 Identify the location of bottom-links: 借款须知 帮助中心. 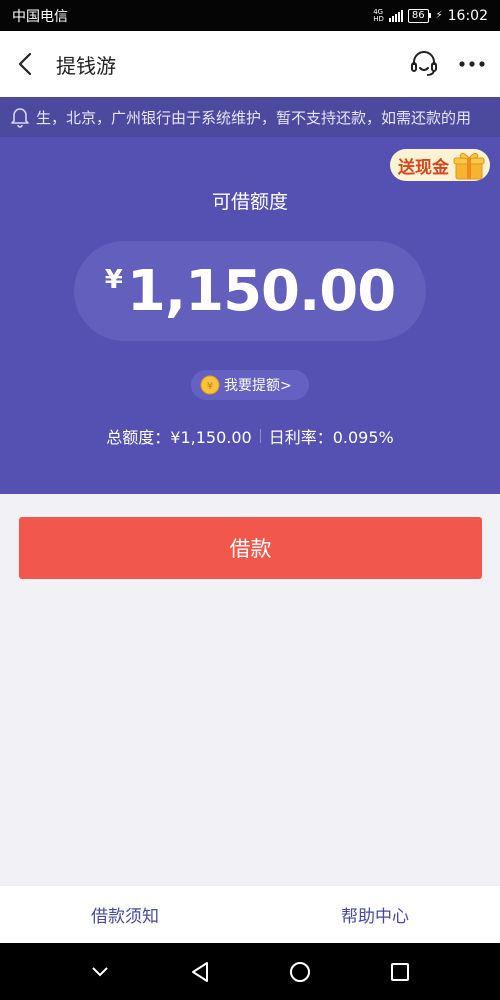
(250, 914).